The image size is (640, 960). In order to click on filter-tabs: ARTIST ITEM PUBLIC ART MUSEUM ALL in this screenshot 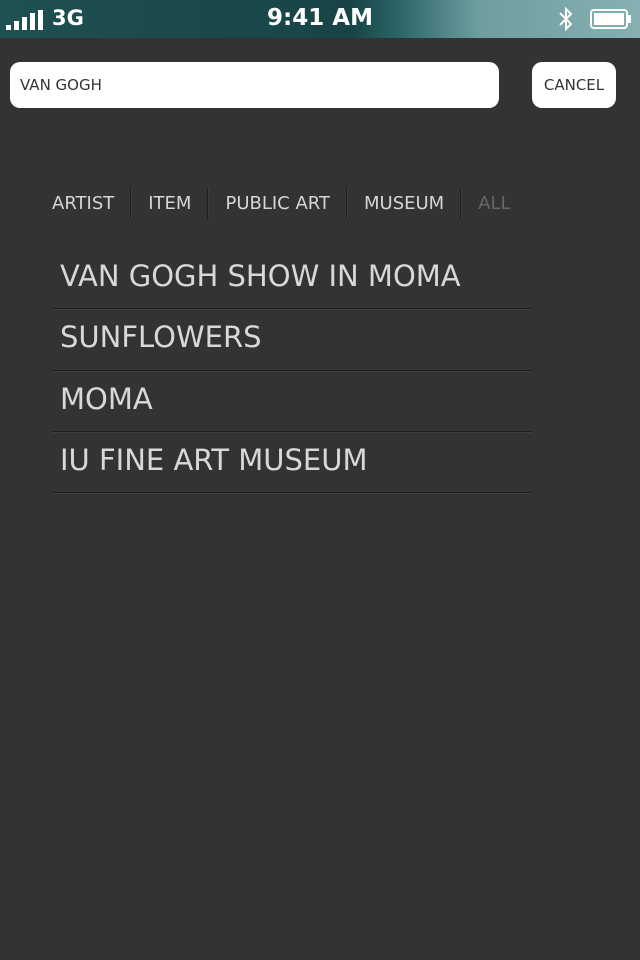, I will do `click(284, 203)`.